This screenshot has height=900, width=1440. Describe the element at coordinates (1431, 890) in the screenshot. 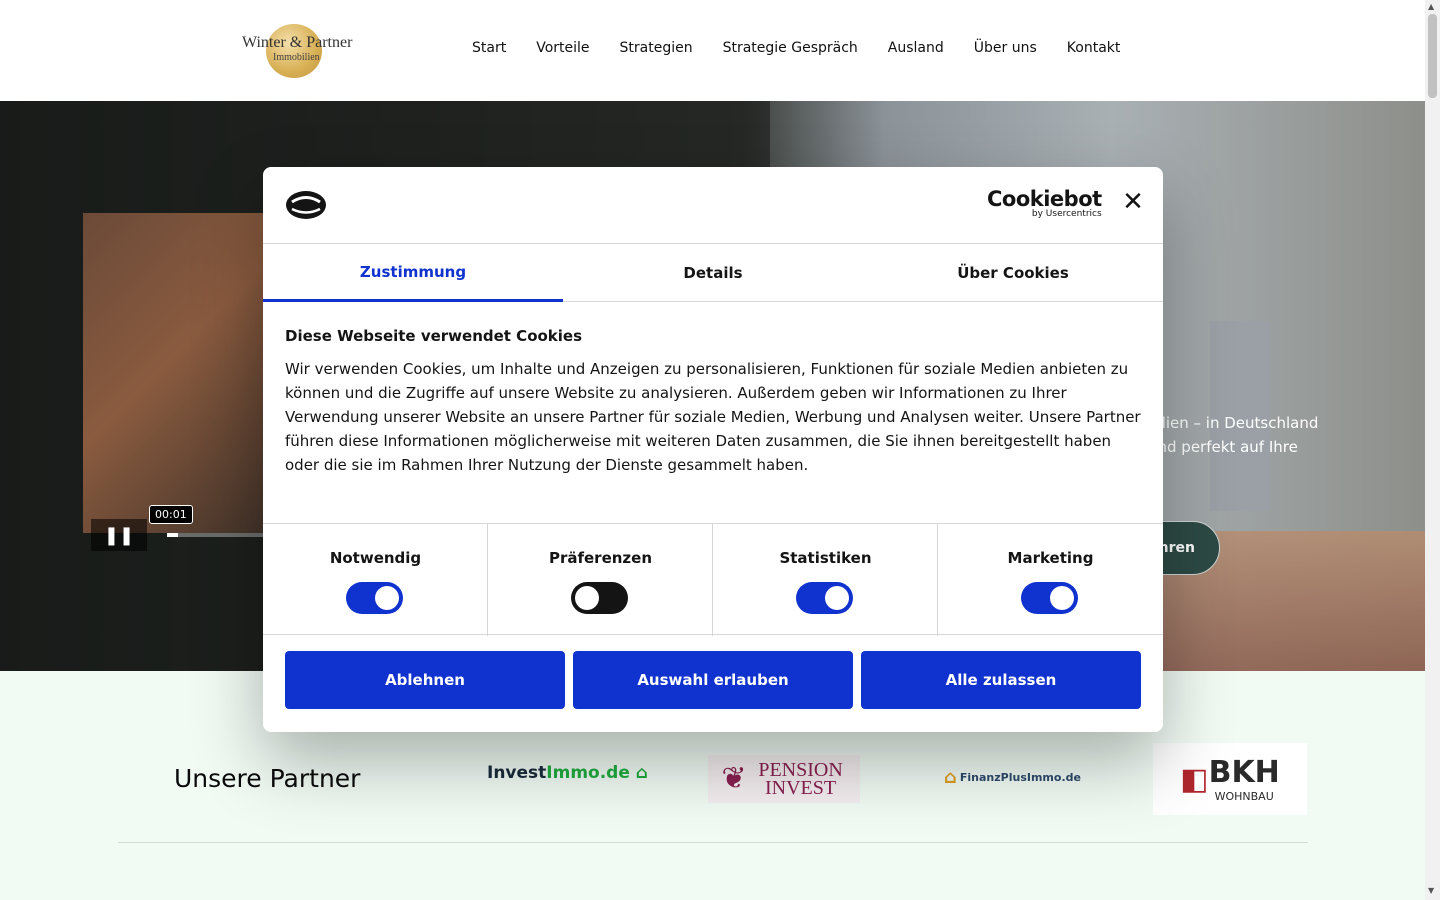

I see `scroll-down-icon: ▼` at that location.